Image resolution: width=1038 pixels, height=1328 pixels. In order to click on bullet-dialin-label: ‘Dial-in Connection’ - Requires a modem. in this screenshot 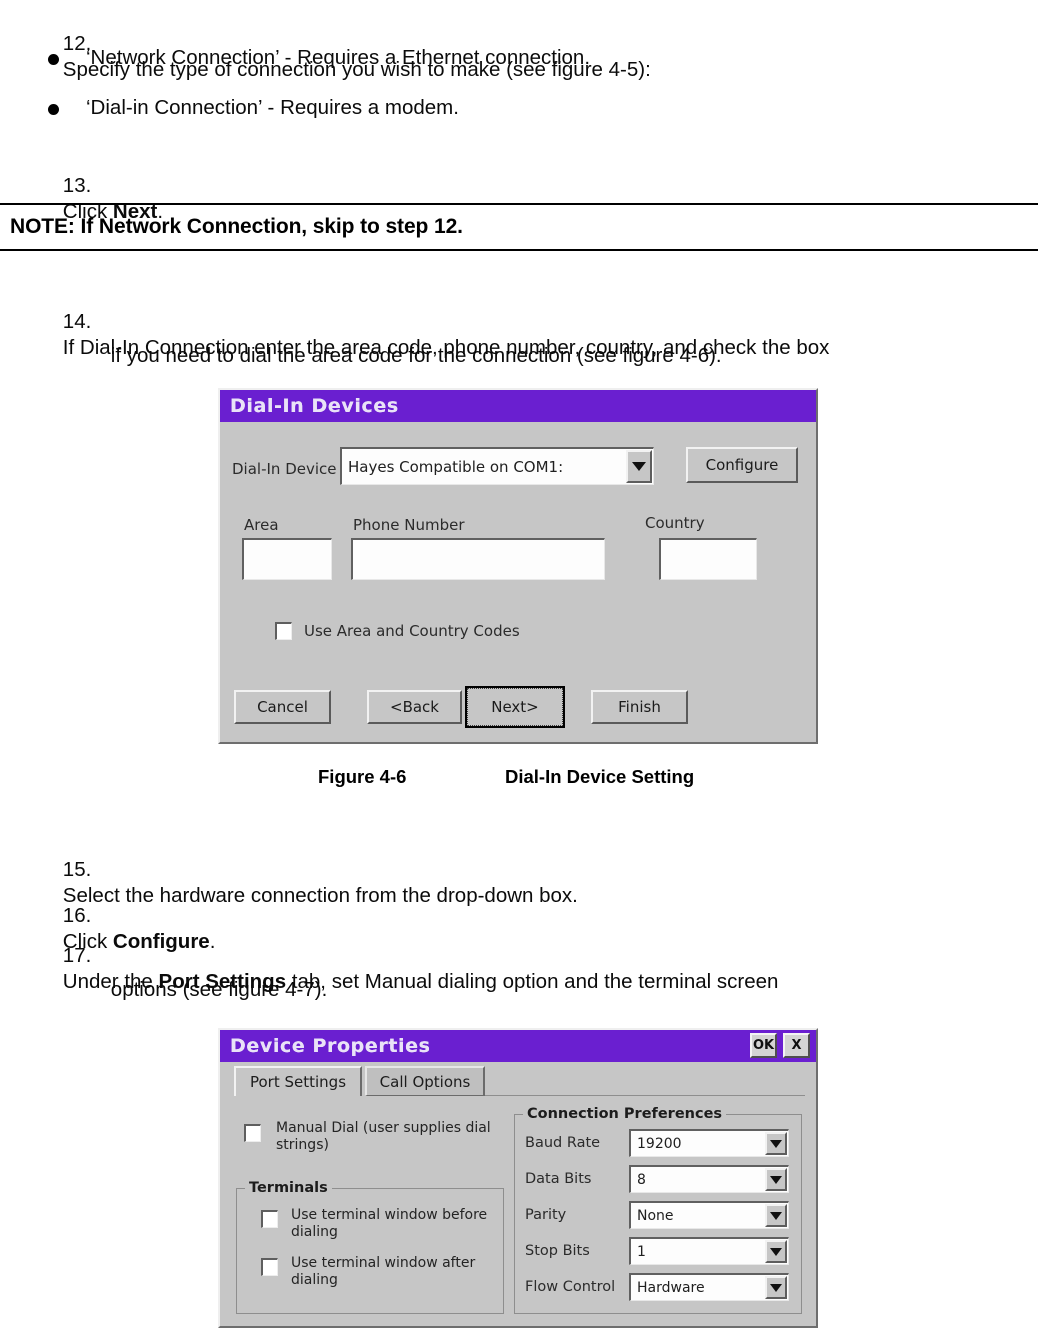, I will do `click(272, 107)`.